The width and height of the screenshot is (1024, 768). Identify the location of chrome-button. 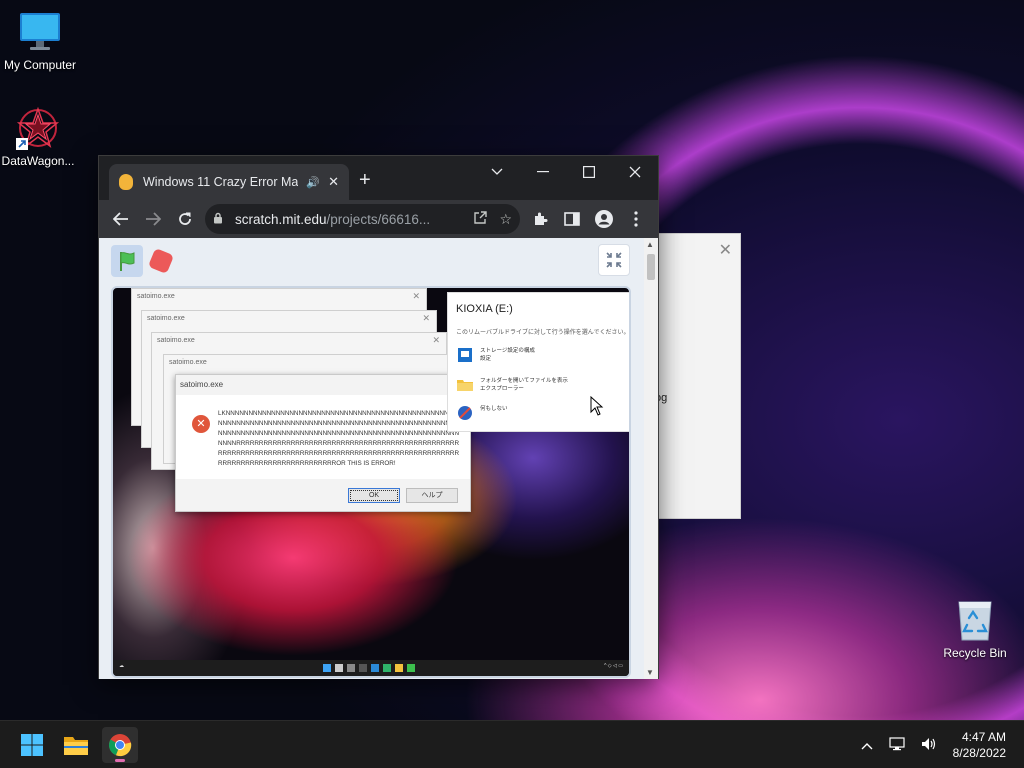
(120, 745).